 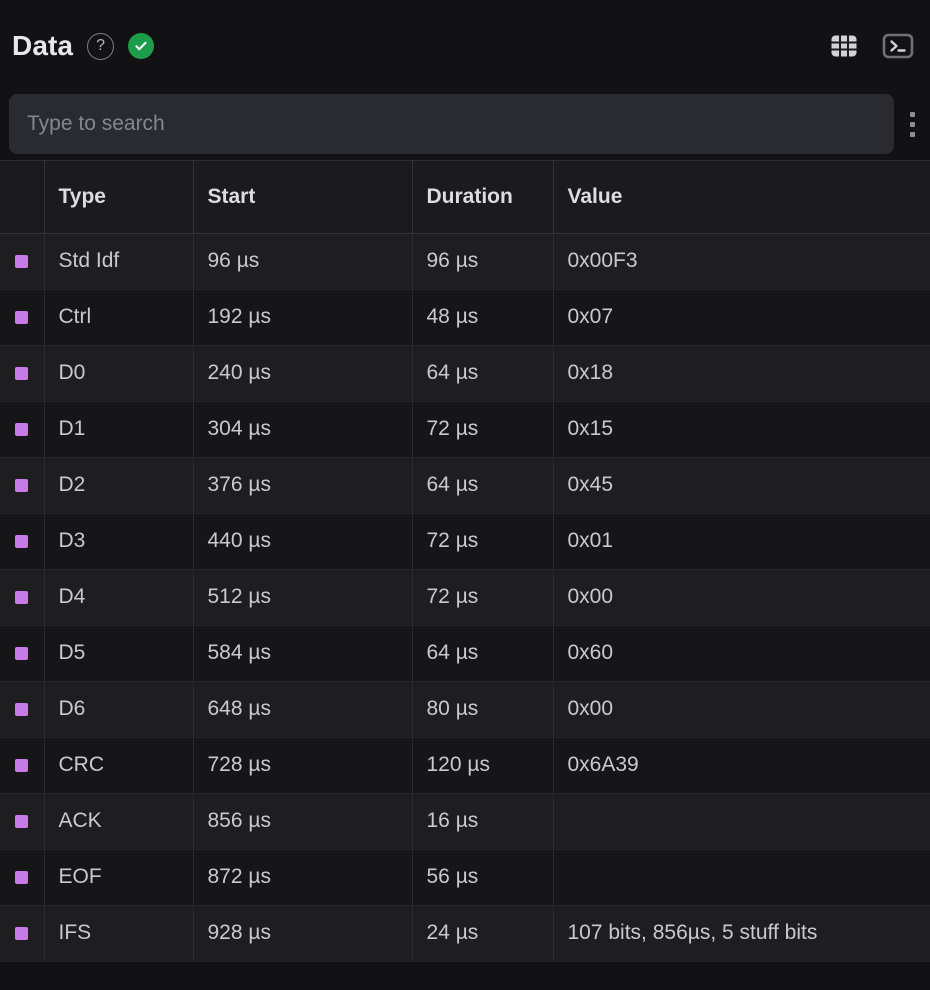 I want to click on table-header: Type Start Duration Value, so click(x=465, y=197).